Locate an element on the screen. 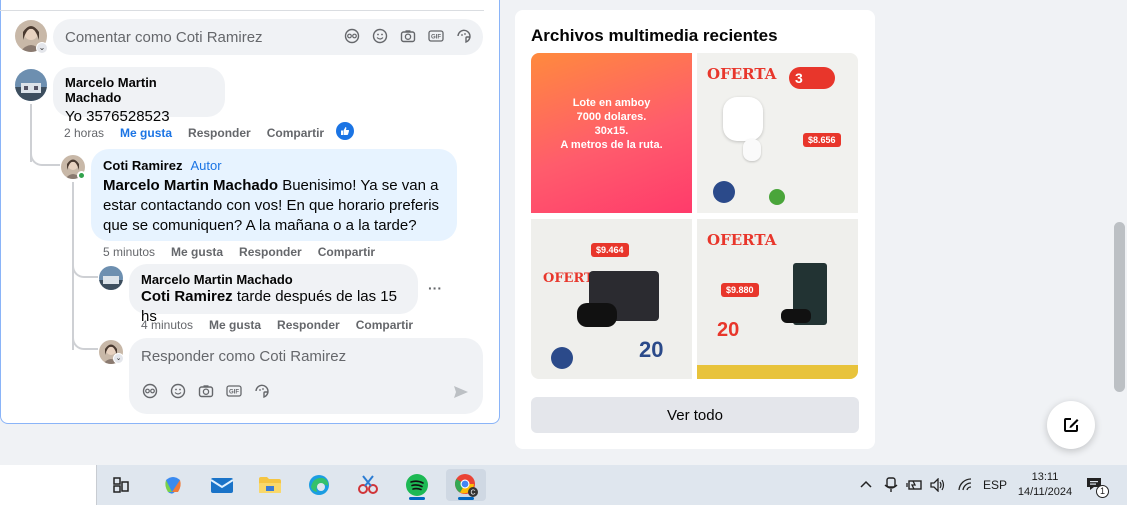 Image resolution: width=1127 pixels, height=505 pixels. media-title: Archivos multimedia recientes is located at coordinates (654, 35).